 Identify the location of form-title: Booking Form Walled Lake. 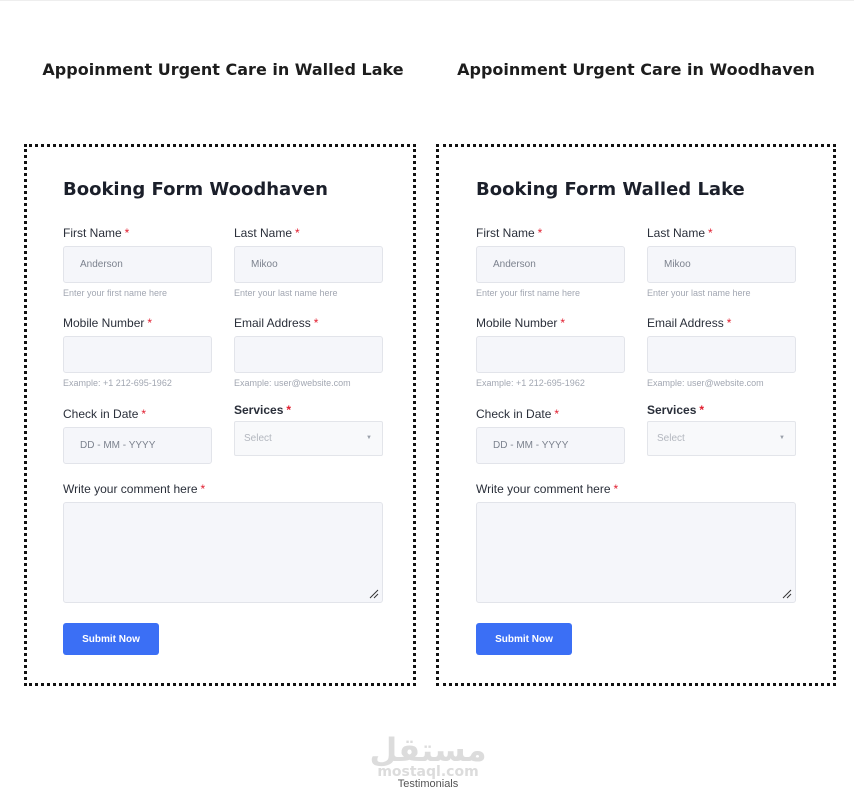
(610, 189).